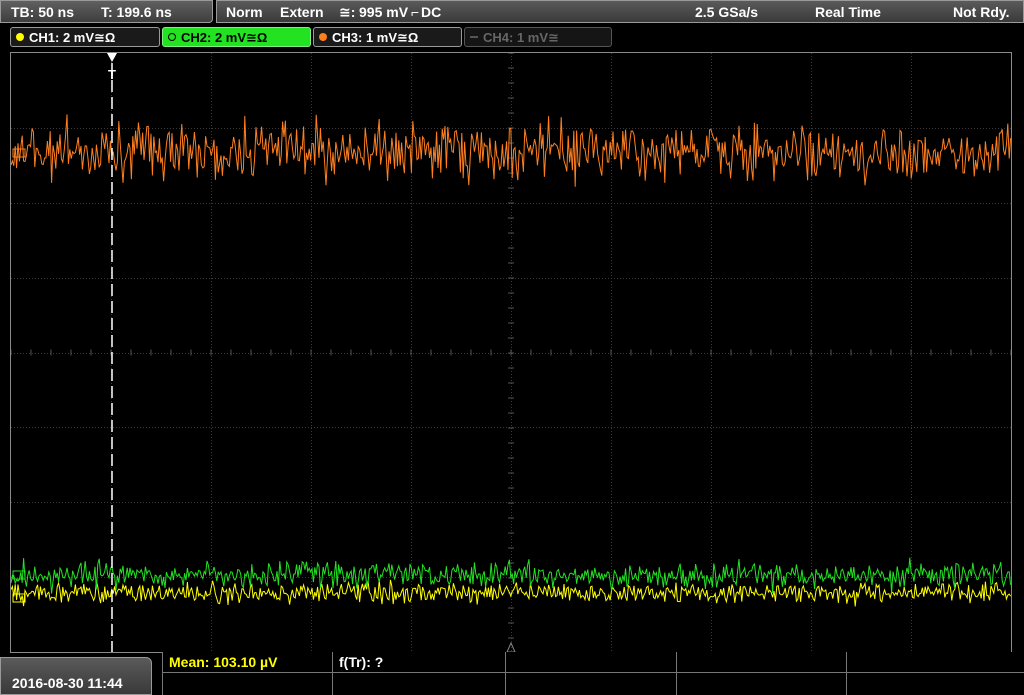 The height and width of the screenshot is (695, 1024). I want to click on channel-tab-ch1: CH1: 2 mV≅Ω, so click(85, 37).